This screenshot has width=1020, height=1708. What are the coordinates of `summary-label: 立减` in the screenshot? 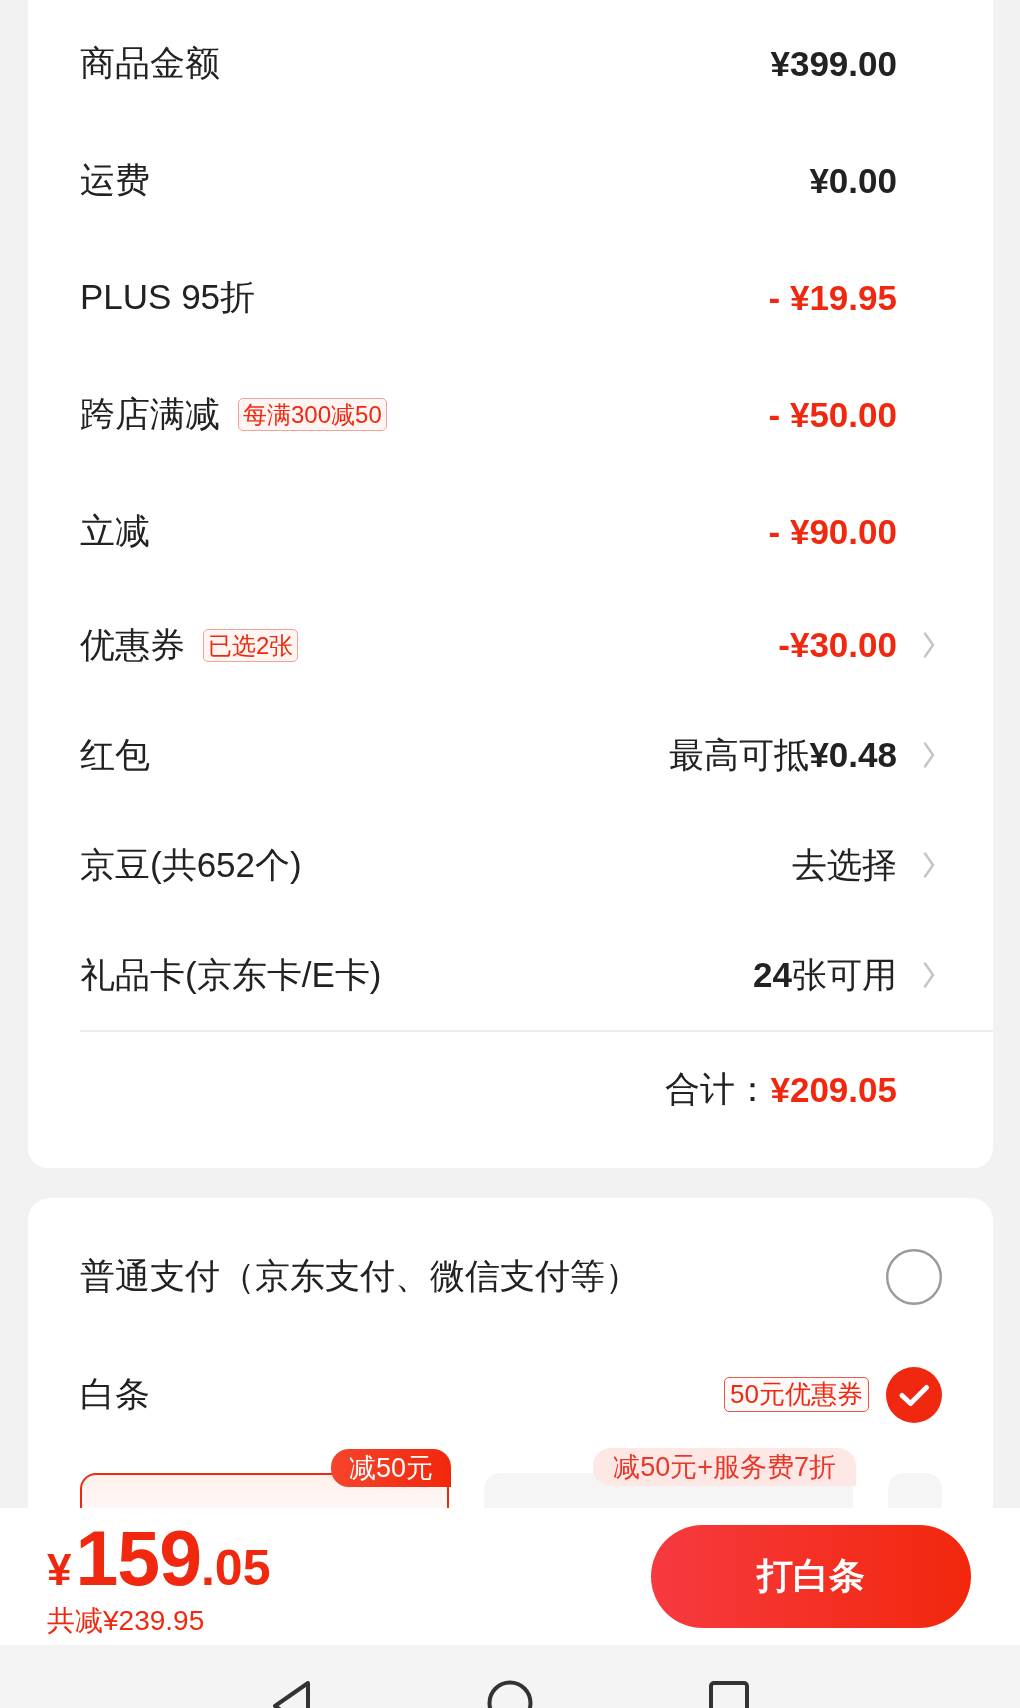 It's located at (115, 531).